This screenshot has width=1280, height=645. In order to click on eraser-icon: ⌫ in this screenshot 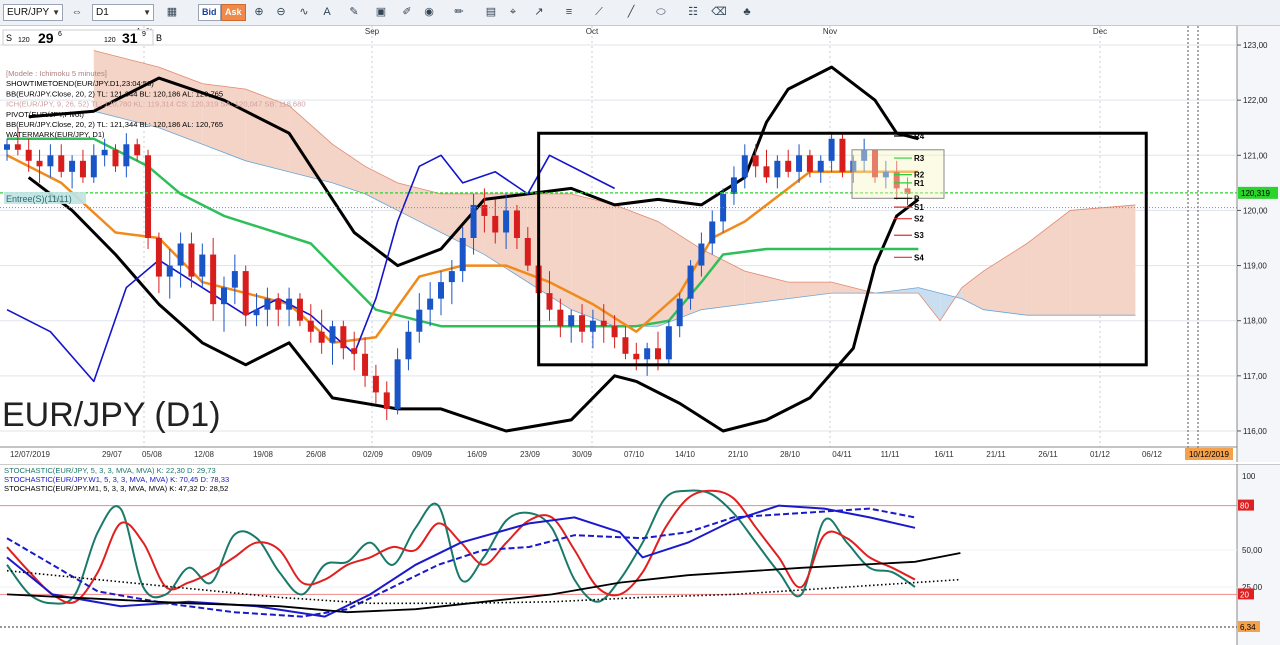, I will do `click(719, 12)`.